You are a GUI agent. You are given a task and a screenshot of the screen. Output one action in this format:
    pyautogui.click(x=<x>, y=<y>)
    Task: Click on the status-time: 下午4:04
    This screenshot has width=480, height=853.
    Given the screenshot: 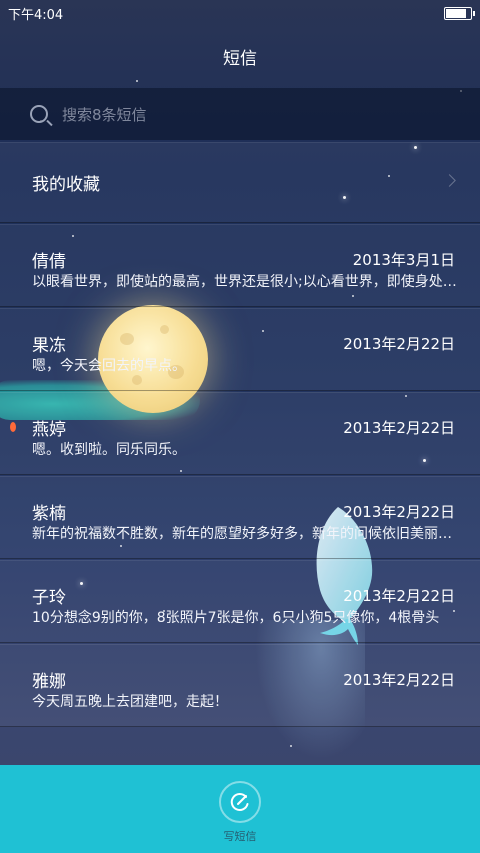 What is the action you would take?
    pyautogui.click(x=36, y=15)
    